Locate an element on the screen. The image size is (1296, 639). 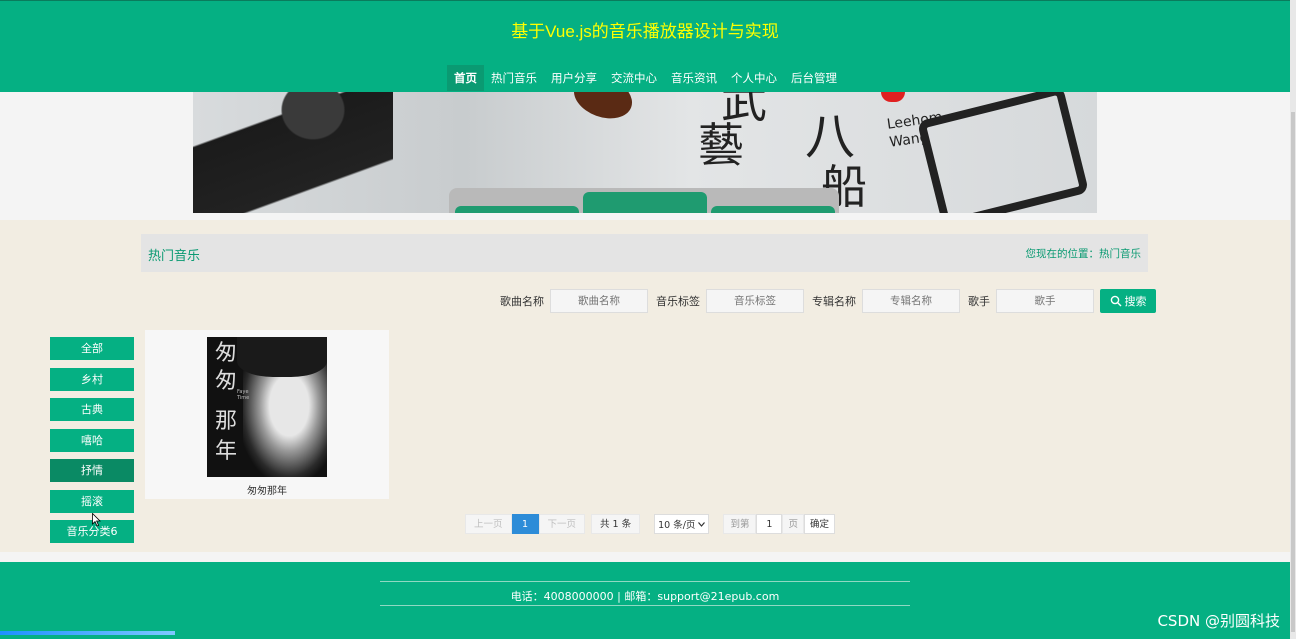
category-item-rock: 摇滚 is located at coordinates (92, 501).